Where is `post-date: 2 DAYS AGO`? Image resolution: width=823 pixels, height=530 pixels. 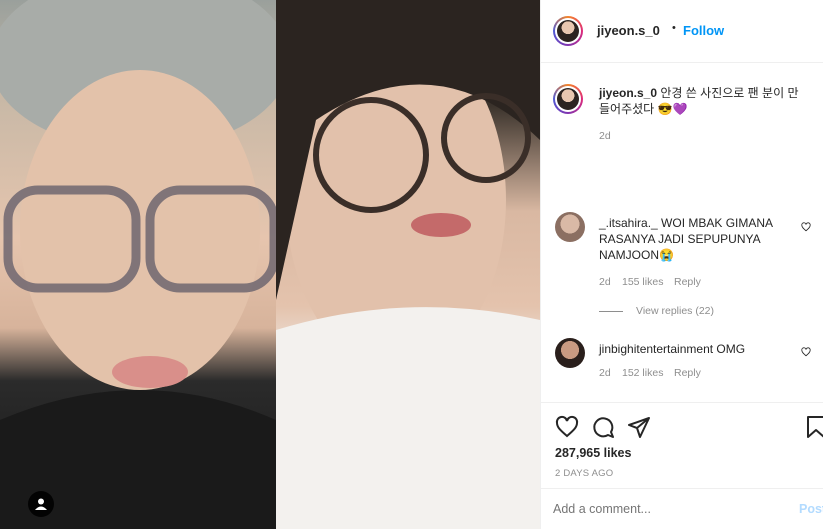
post-date: 2 DAYS AGO is located at coordinates (584, 473).